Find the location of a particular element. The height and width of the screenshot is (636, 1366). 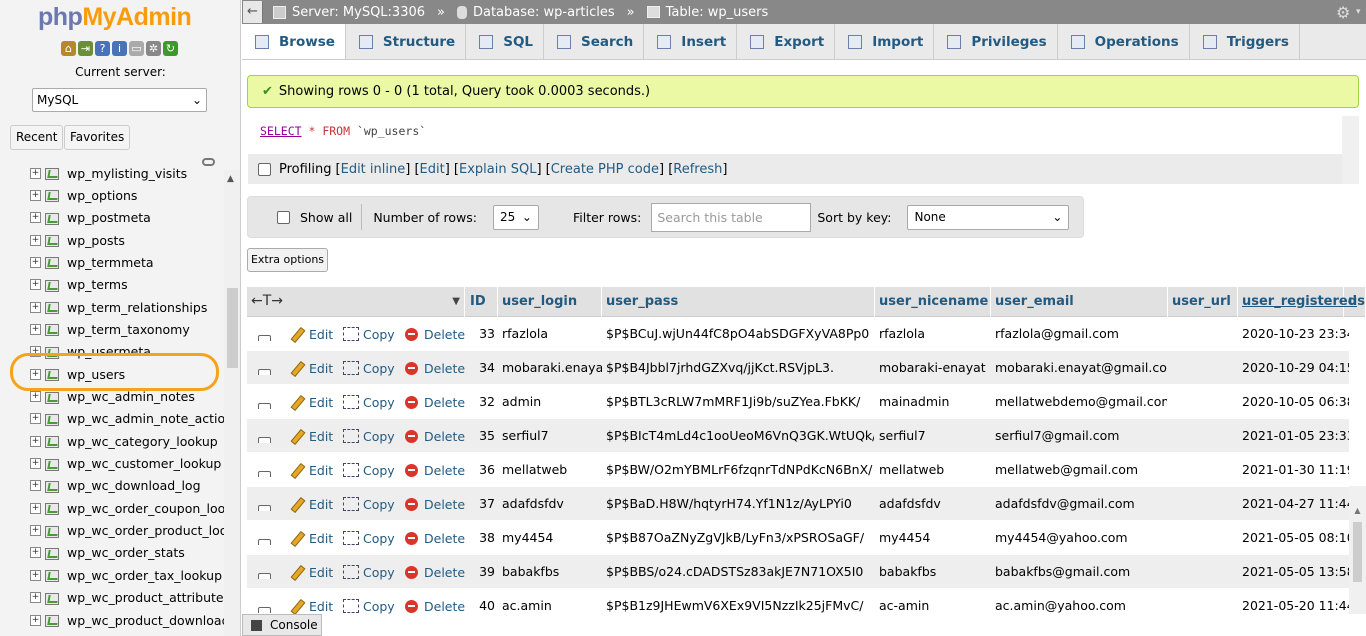

sidebar-table-item: + wp_posts is located at coordinates (77, 240).